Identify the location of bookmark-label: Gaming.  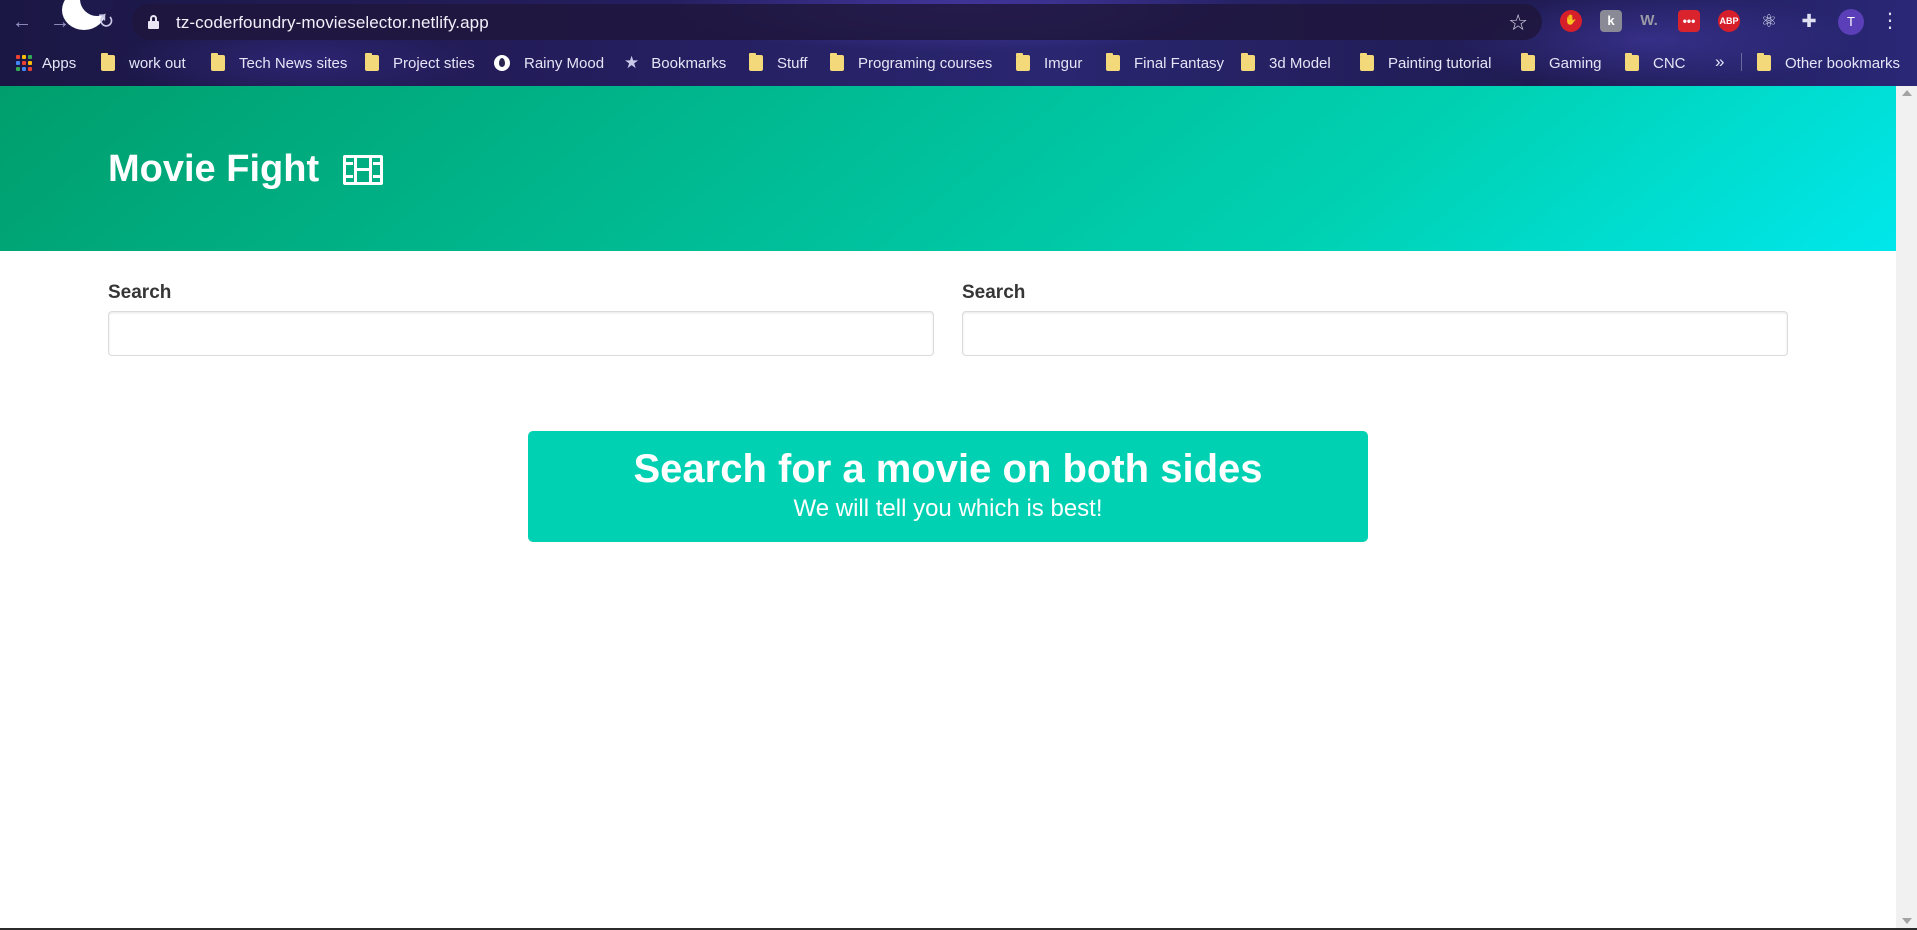
(1575, 63).